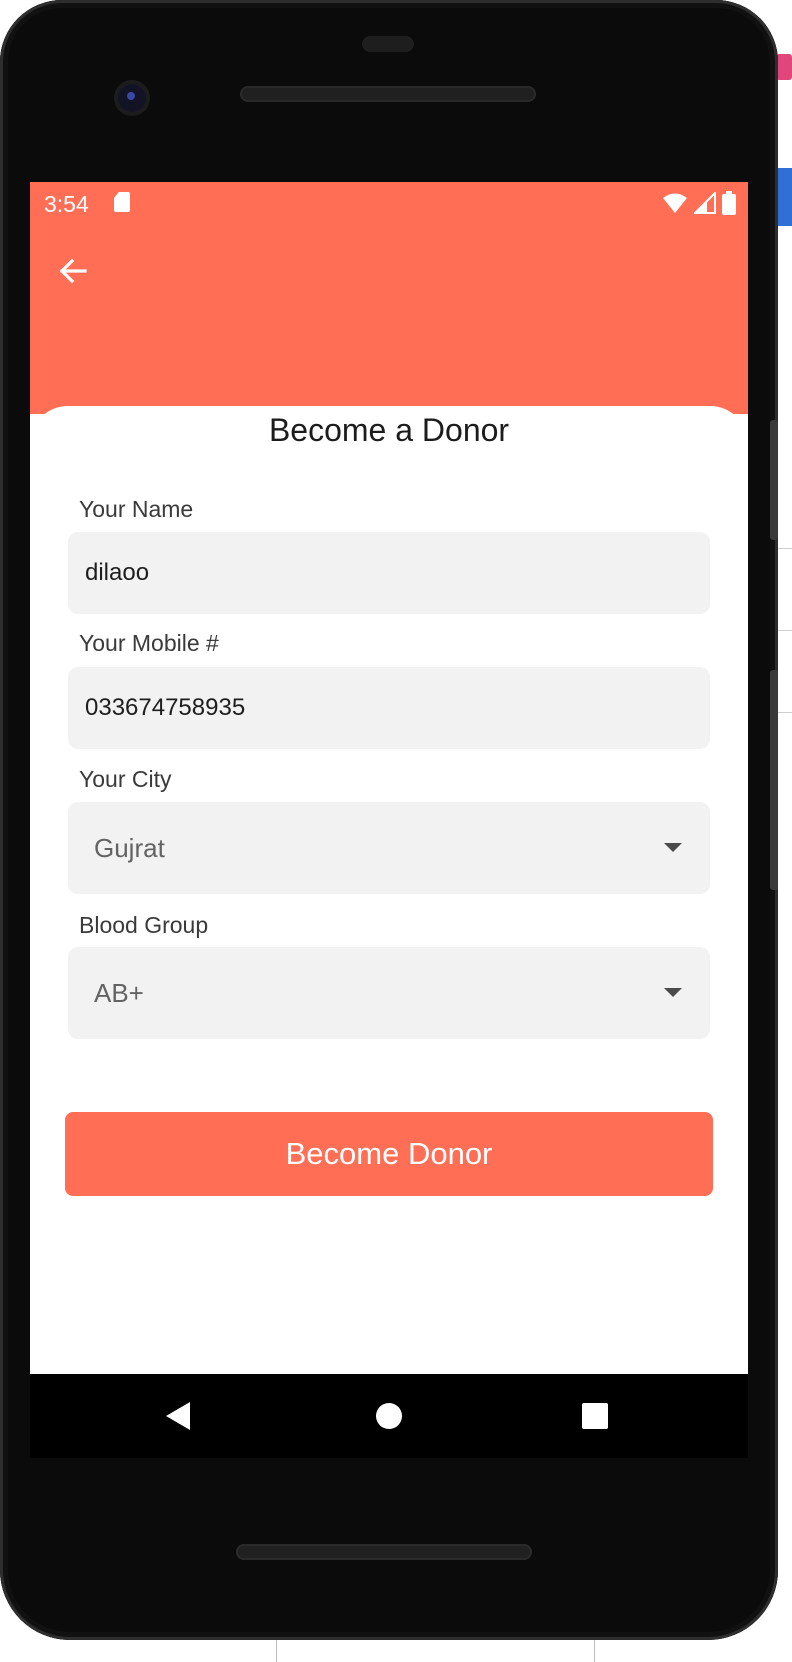  Describe the element at coordinates (122, 202) in the screenshot. I see `sd-card-icon` at that location.